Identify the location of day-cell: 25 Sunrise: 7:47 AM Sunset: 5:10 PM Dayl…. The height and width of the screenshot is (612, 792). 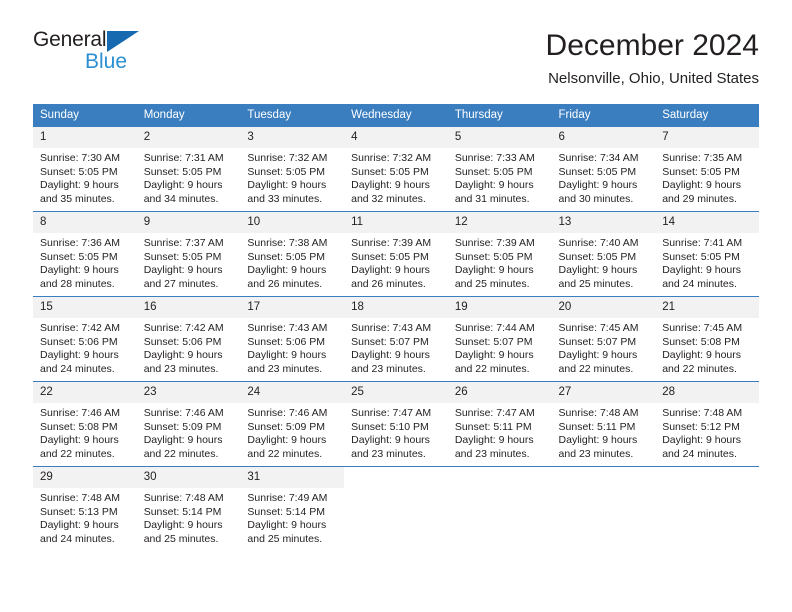
(396, 424).